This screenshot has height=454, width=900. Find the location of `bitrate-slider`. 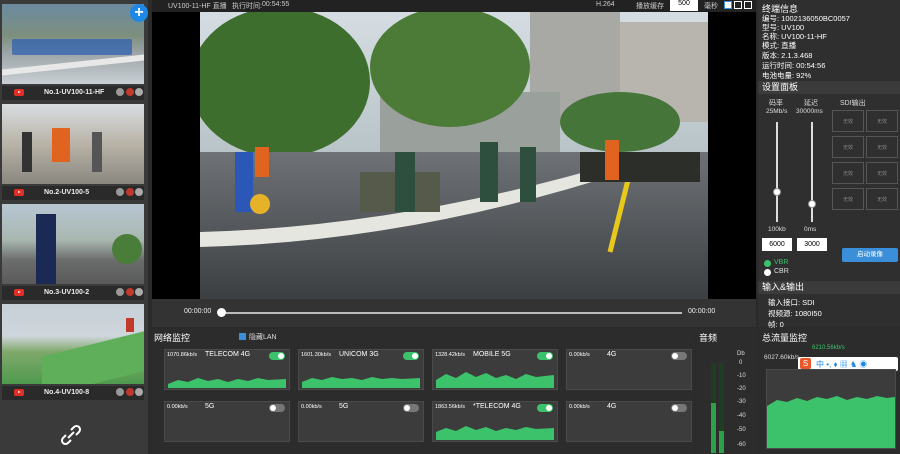

bitrate-slider is located at coordinates (777, 172).